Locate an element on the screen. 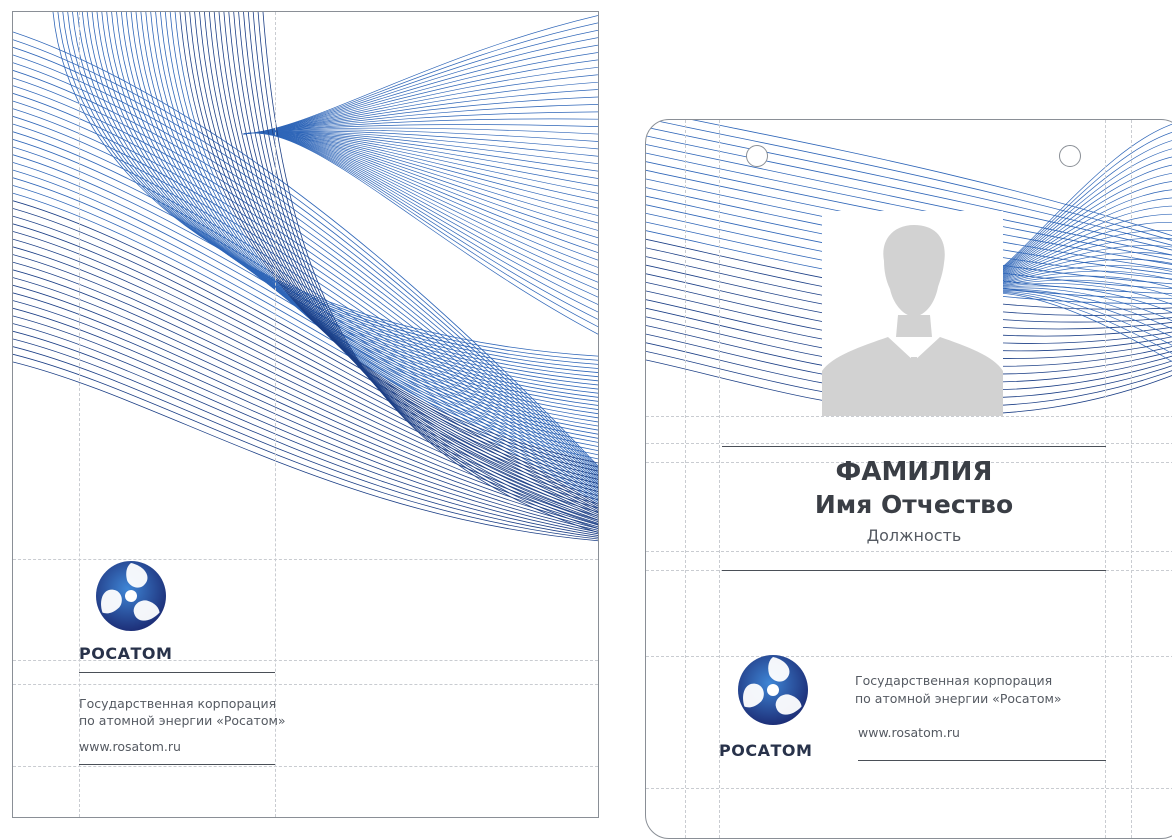  name-block: ФАМИЛИЯ Имя Отчество Должность is located at coordinates (914, 500).